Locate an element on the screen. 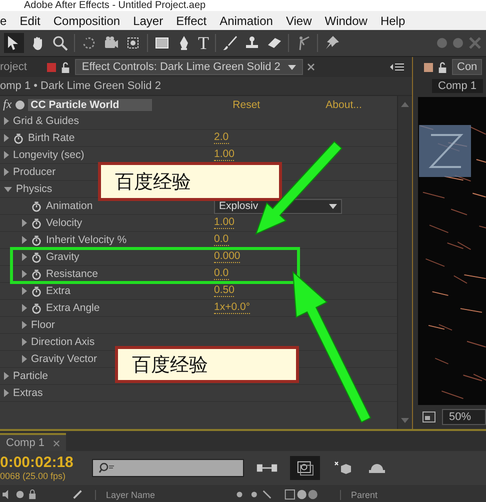 The width and height of the screenshot is (486, 502). parameter-label: Inherit Velocity % is located at coordinates (86, 240).